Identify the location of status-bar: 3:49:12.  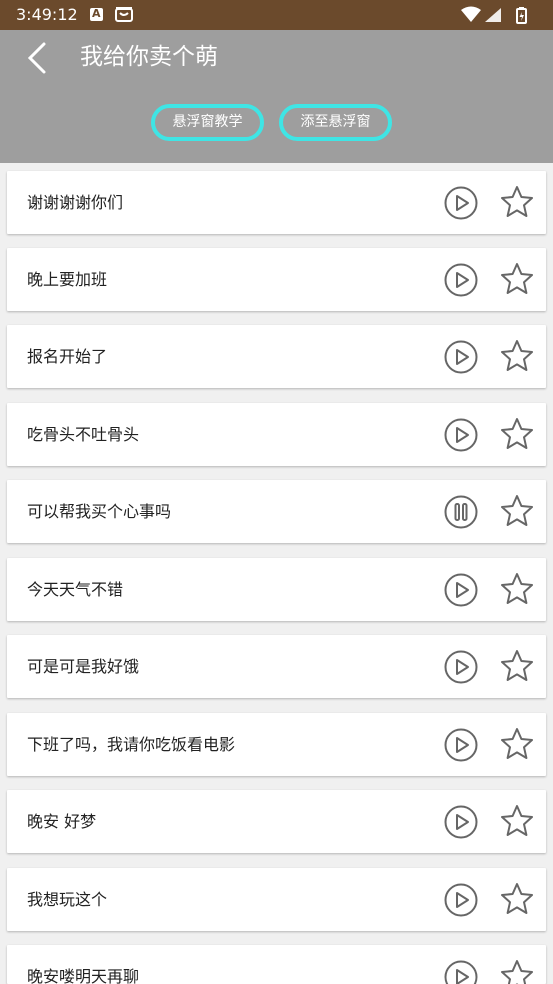
(276, 15).